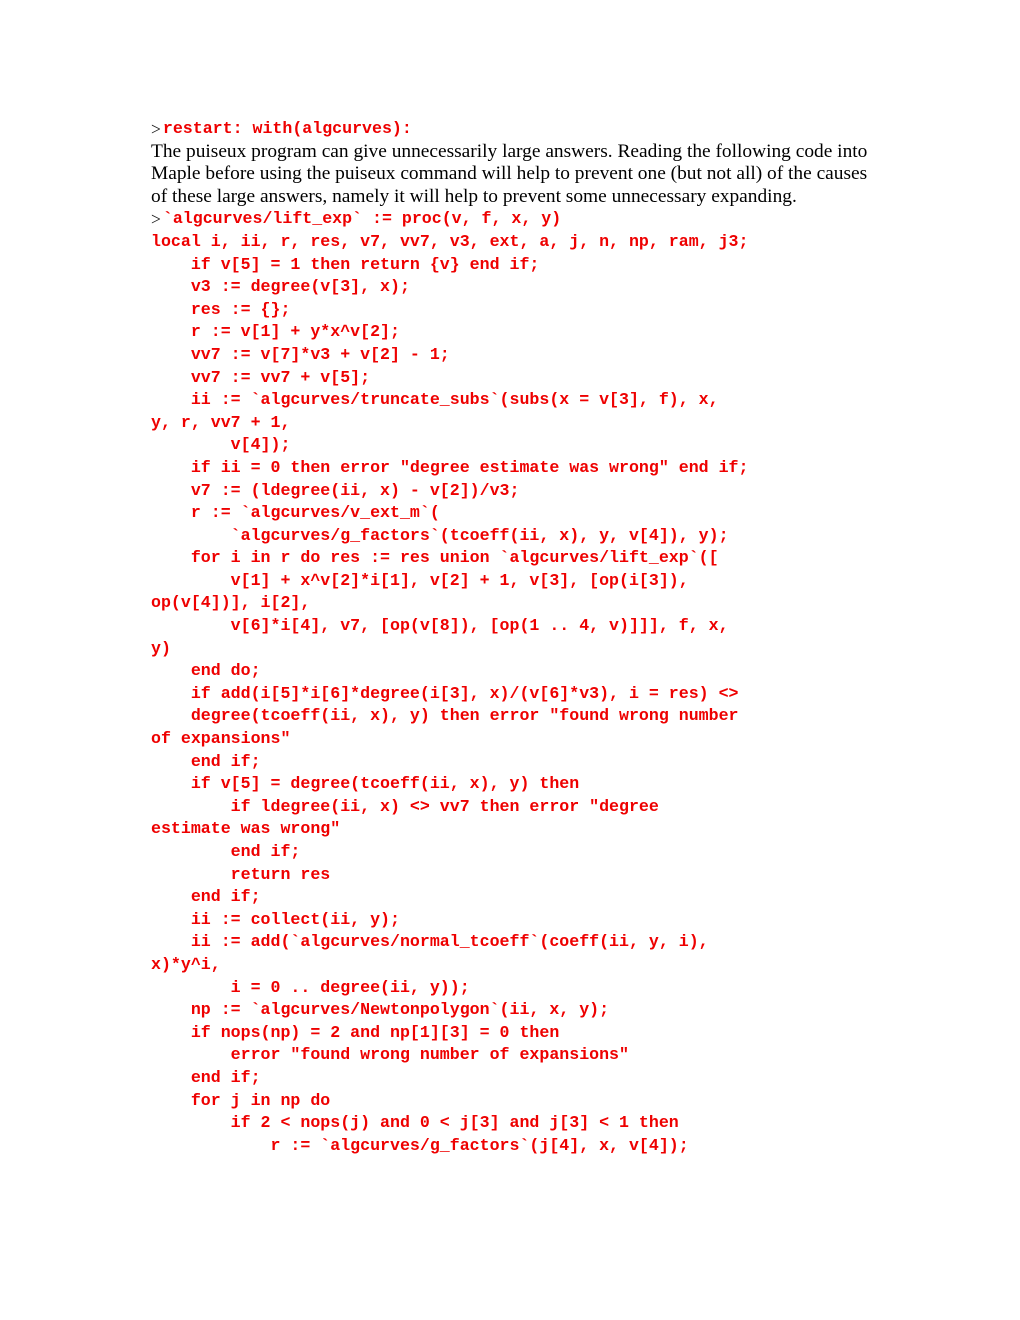 The width and height of the screenshot is (1020, 1320). Describe the element at coordinates (221, 739) in the screenshot. I see `code-line: of expansions"` at that location.